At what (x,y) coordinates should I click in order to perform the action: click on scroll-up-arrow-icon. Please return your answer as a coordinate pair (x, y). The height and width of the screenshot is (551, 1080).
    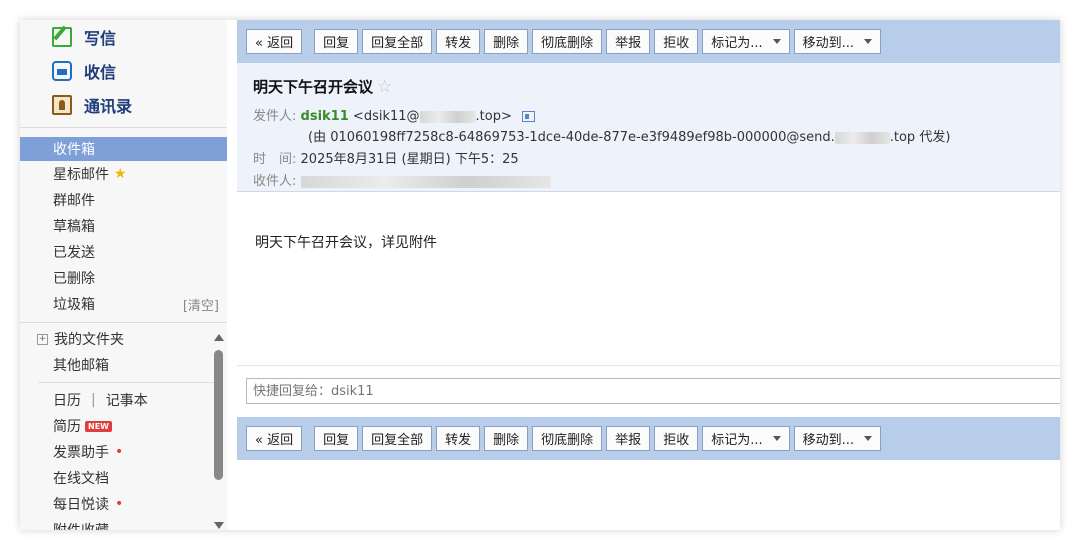
    Looking at the image, I should click on (219, 337).